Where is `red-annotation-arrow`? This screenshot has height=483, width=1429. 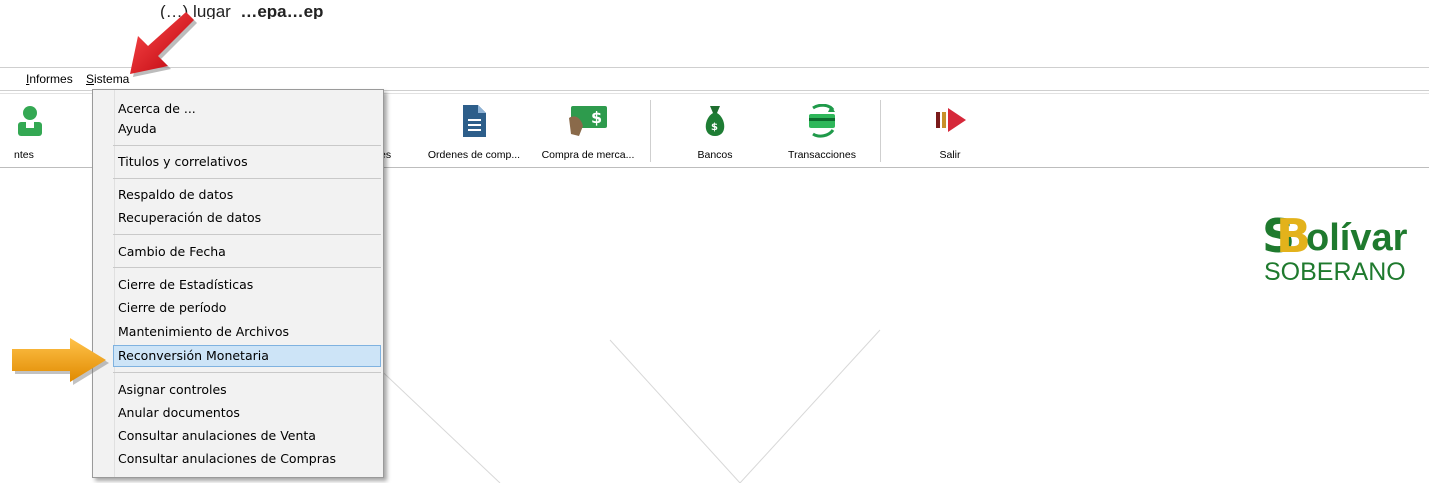 red-annotation-arrow is located at coordinates (163, 44).